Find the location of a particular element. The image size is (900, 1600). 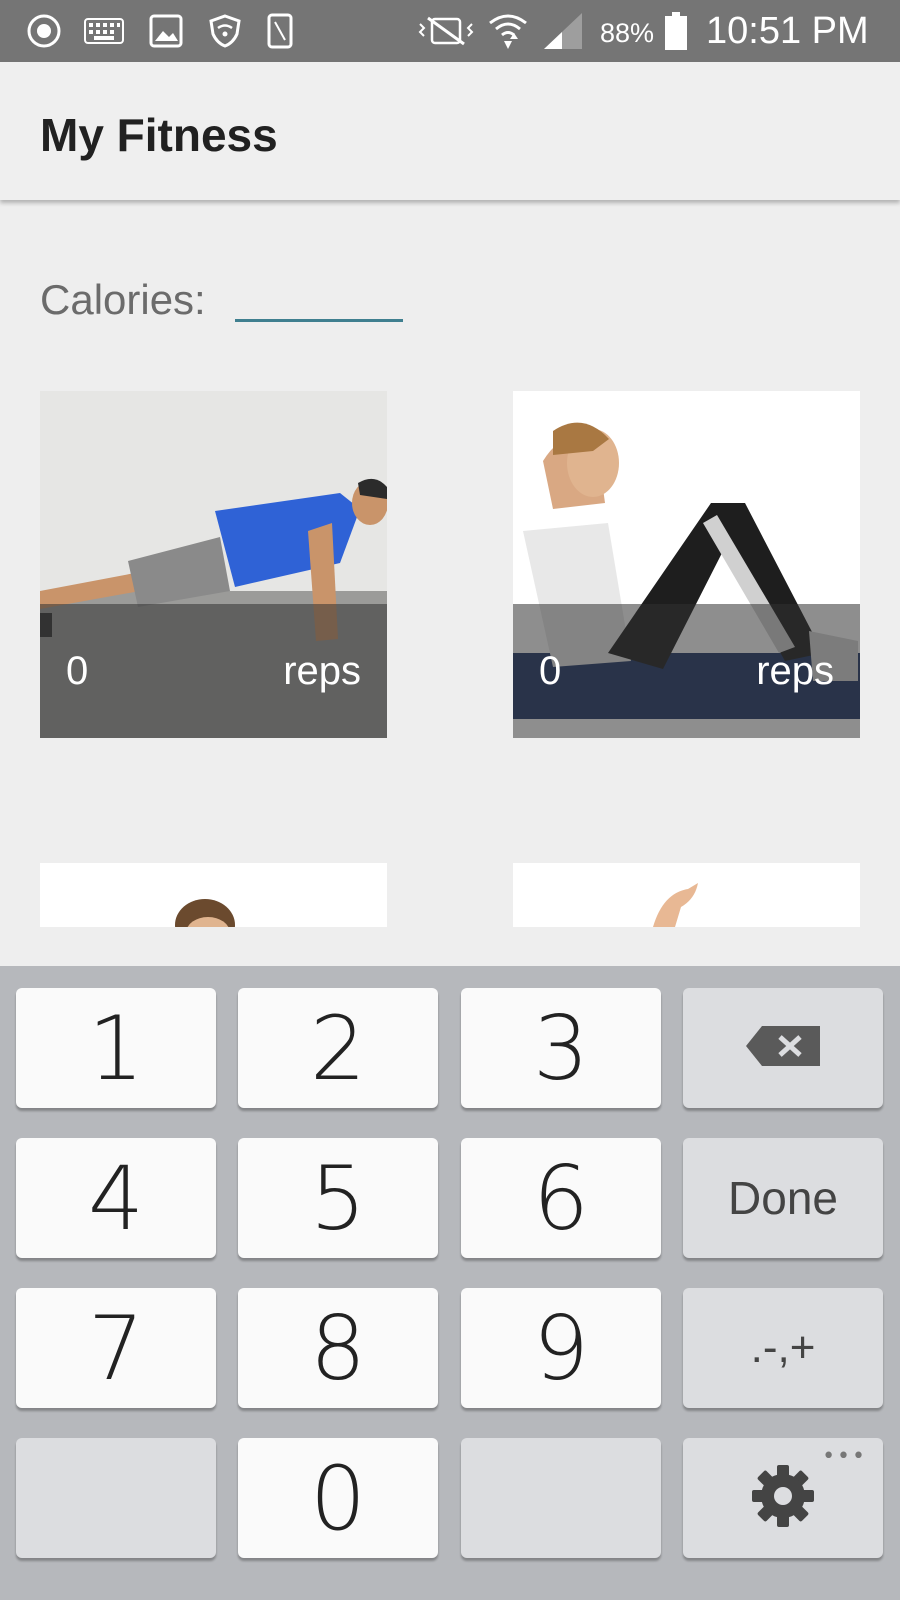

key-6: 6 is located at coordinates (561, 1198).